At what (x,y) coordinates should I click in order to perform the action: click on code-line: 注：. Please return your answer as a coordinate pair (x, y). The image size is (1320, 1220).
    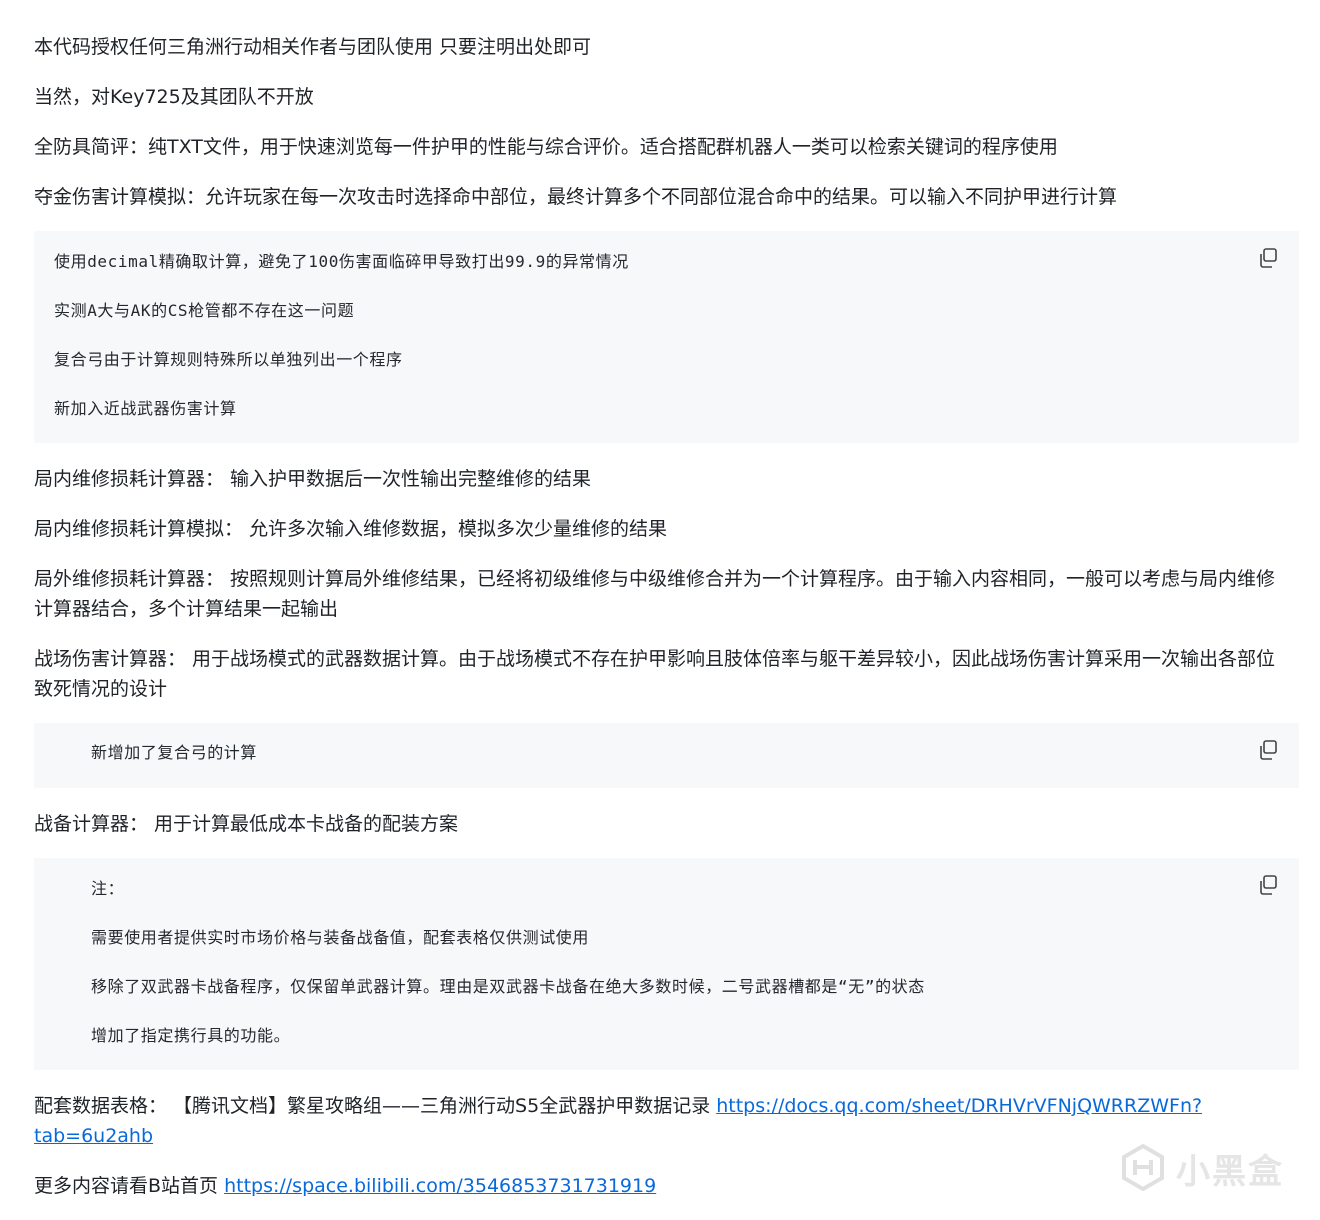
    Looking at the image, I should click on (108, 888).